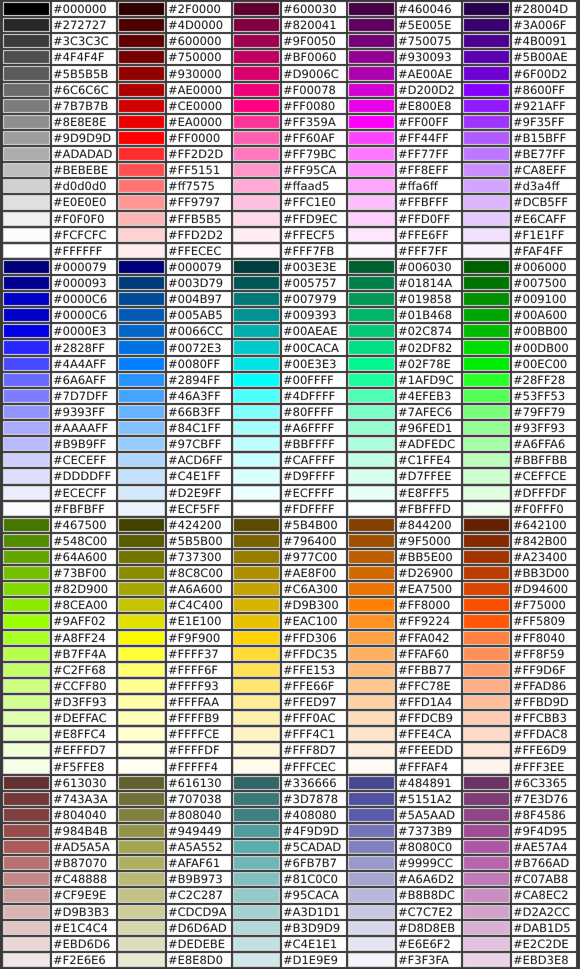 This screenshot has width=580, height=969. What do you see at coordinates (429, 267) in the screenshot?
I see `hex-code: #006030` at bounding box center [429, 267].